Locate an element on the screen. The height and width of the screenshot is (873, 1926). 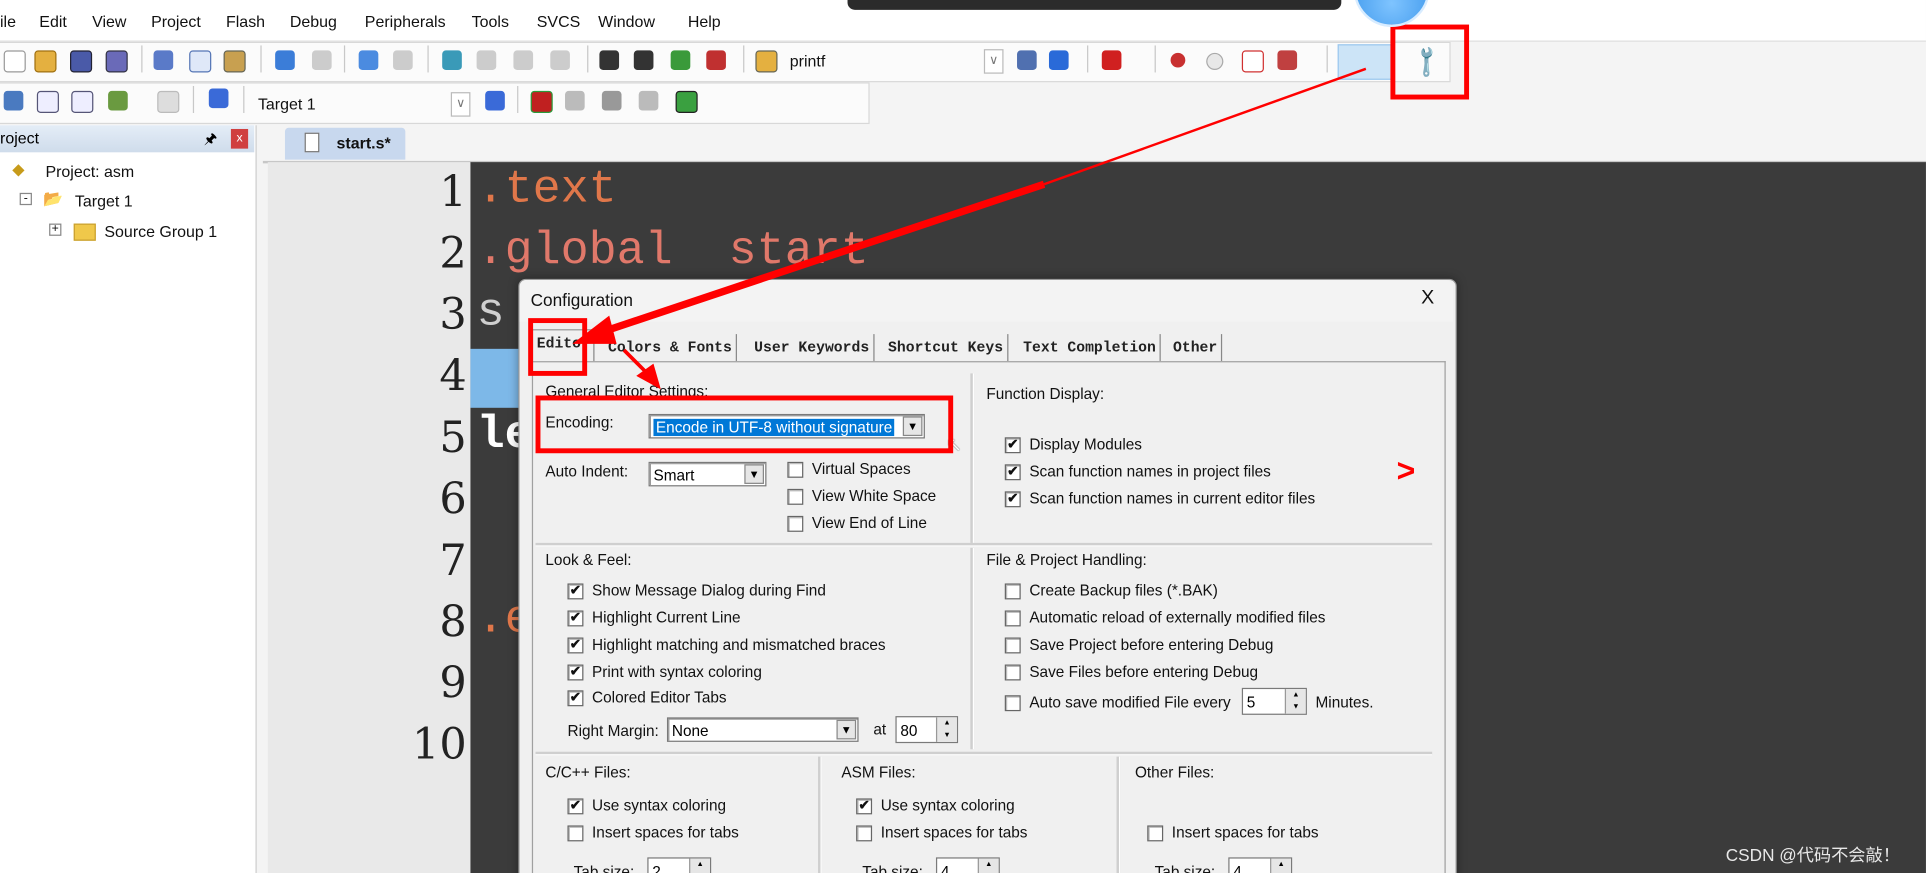
annotation-arrow-line is located at coordinates (820, 259).